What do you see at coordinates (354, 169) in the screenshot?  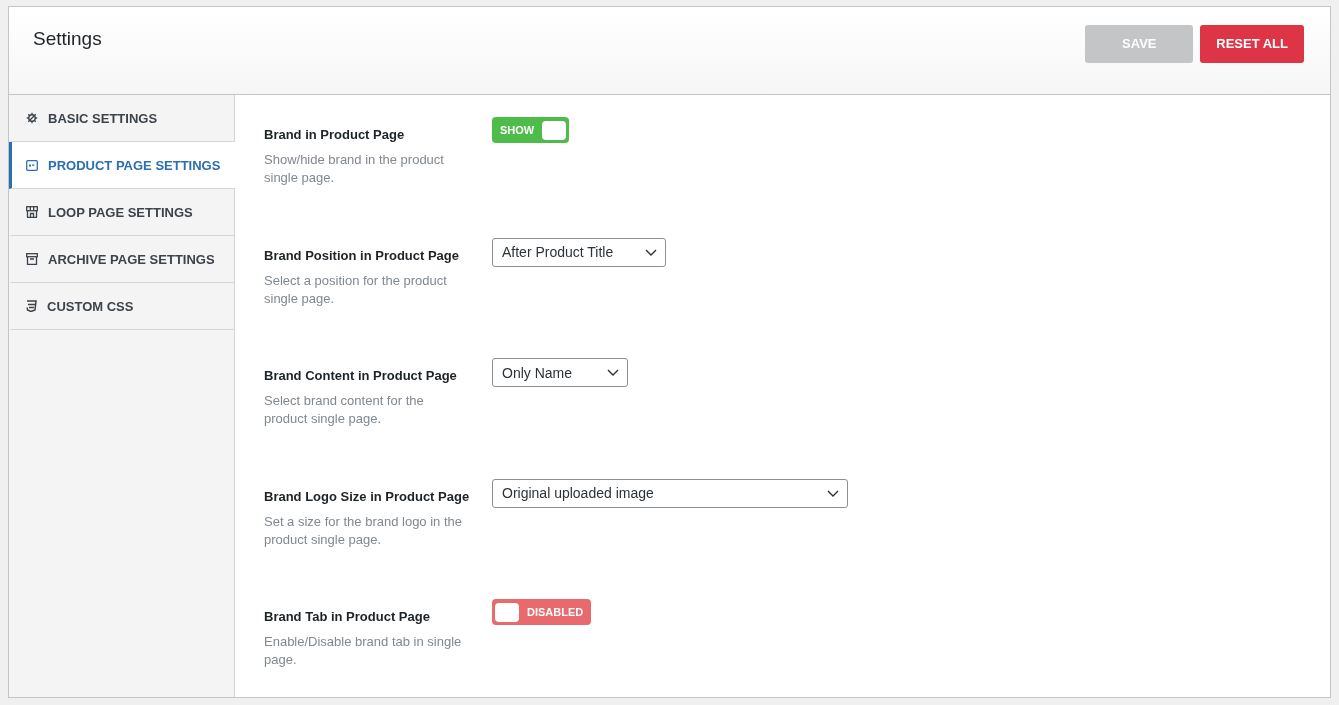 I see `setting-description: Show/hide brand in the product single page.` at bounding box center [354, 169].